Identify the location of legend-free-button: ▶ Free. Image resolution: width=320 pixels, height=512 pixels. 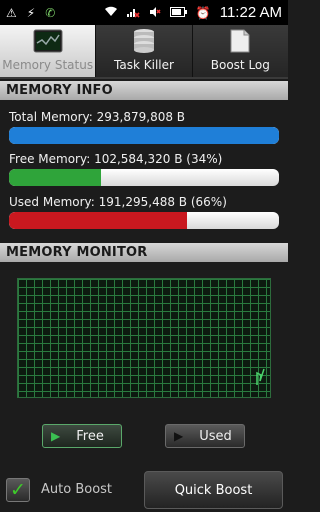
(82, 436).